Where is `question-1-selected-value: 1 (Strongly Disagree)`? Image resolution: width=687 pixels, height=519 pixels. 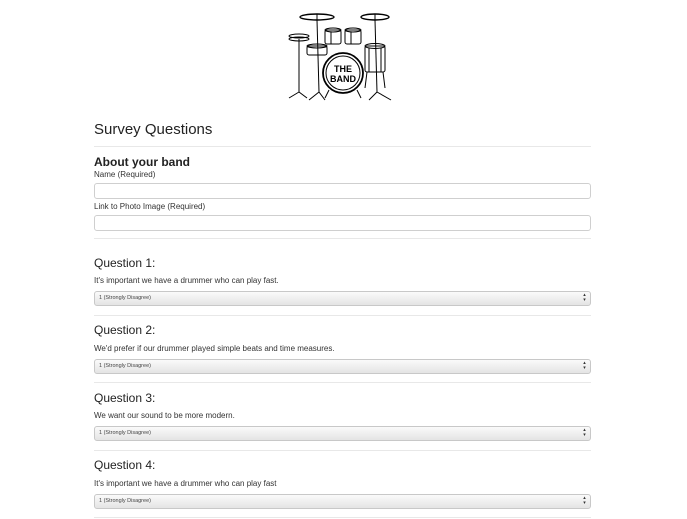
question-1-selected-value: 1 (Strongly Disagree) is located at coordinates (125, 298).